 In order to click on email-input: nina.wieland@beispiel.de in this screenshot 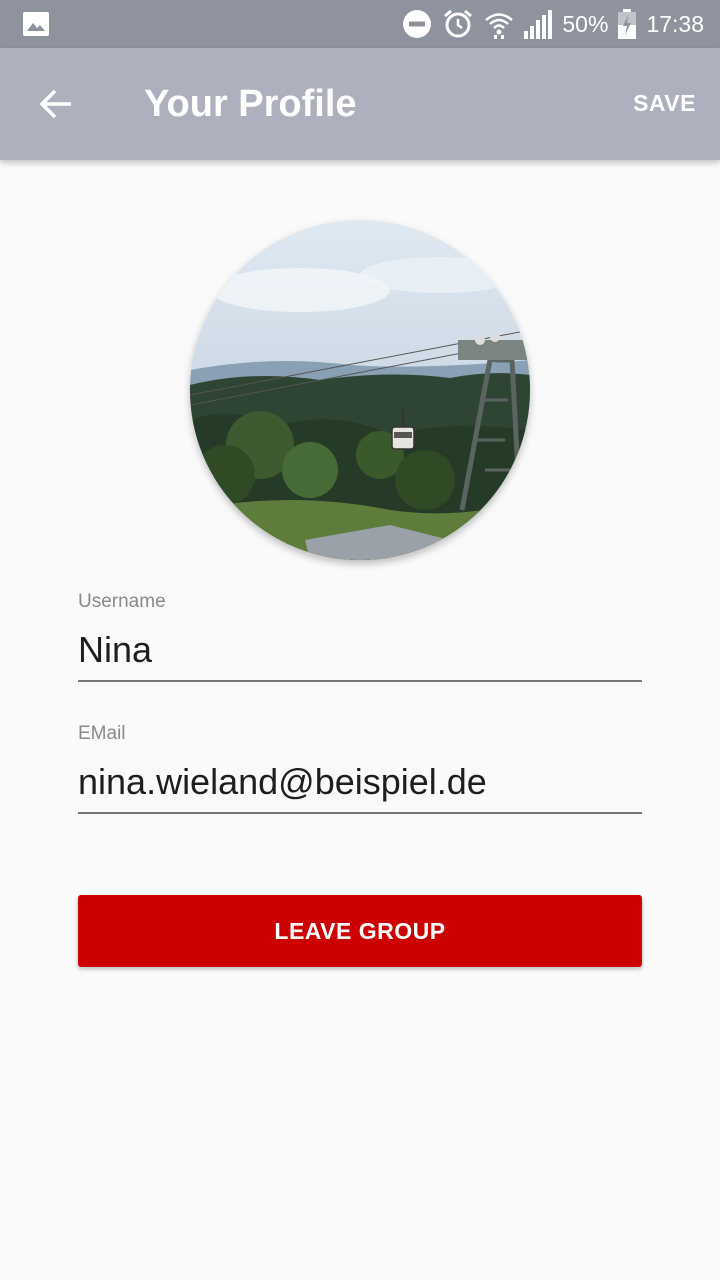, I will do `click(360, 787)`.